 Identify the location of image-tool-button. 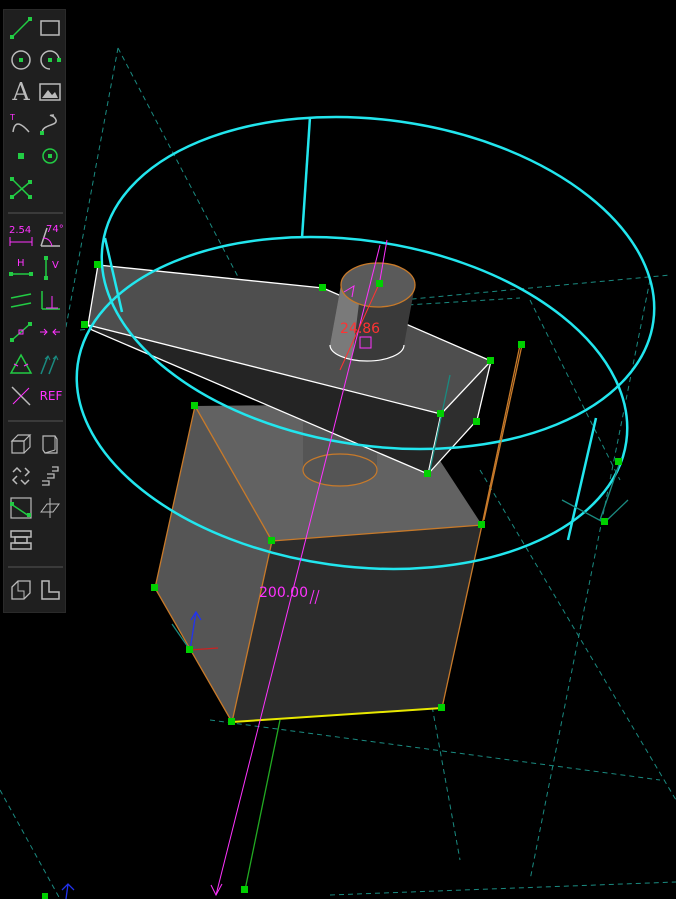
(50, 92).